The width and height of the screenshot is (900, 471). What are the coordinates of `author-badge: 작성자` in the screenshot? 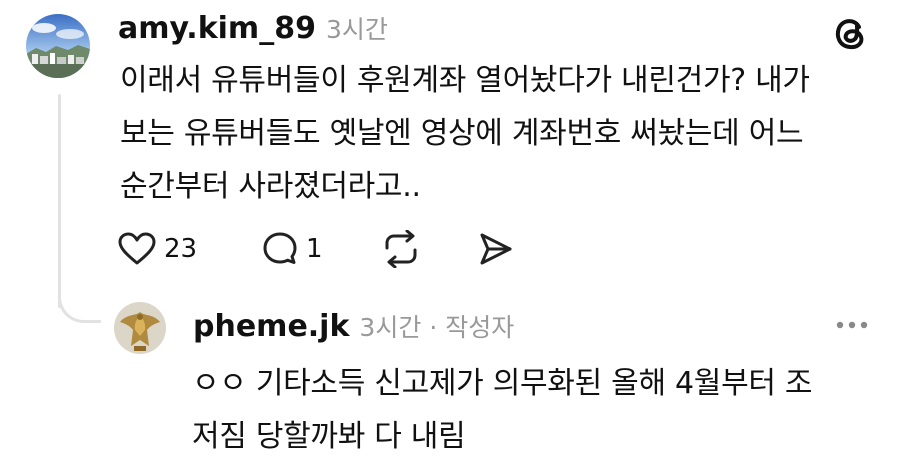 It's located at (480, 327).